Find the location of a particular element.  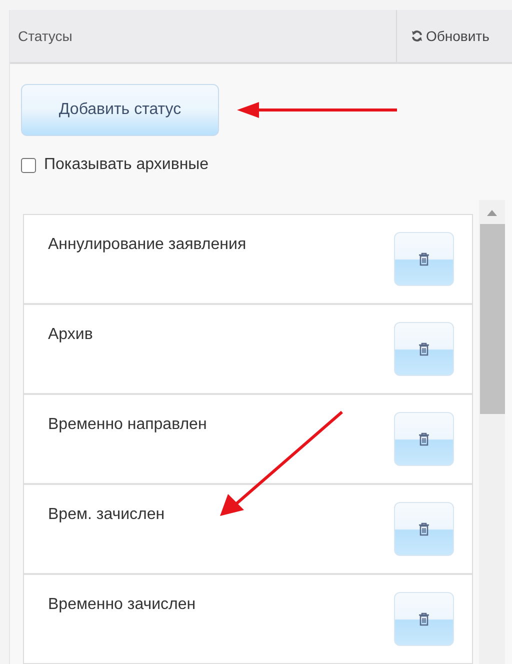

scrollbar is located at coordinates (492, 432).